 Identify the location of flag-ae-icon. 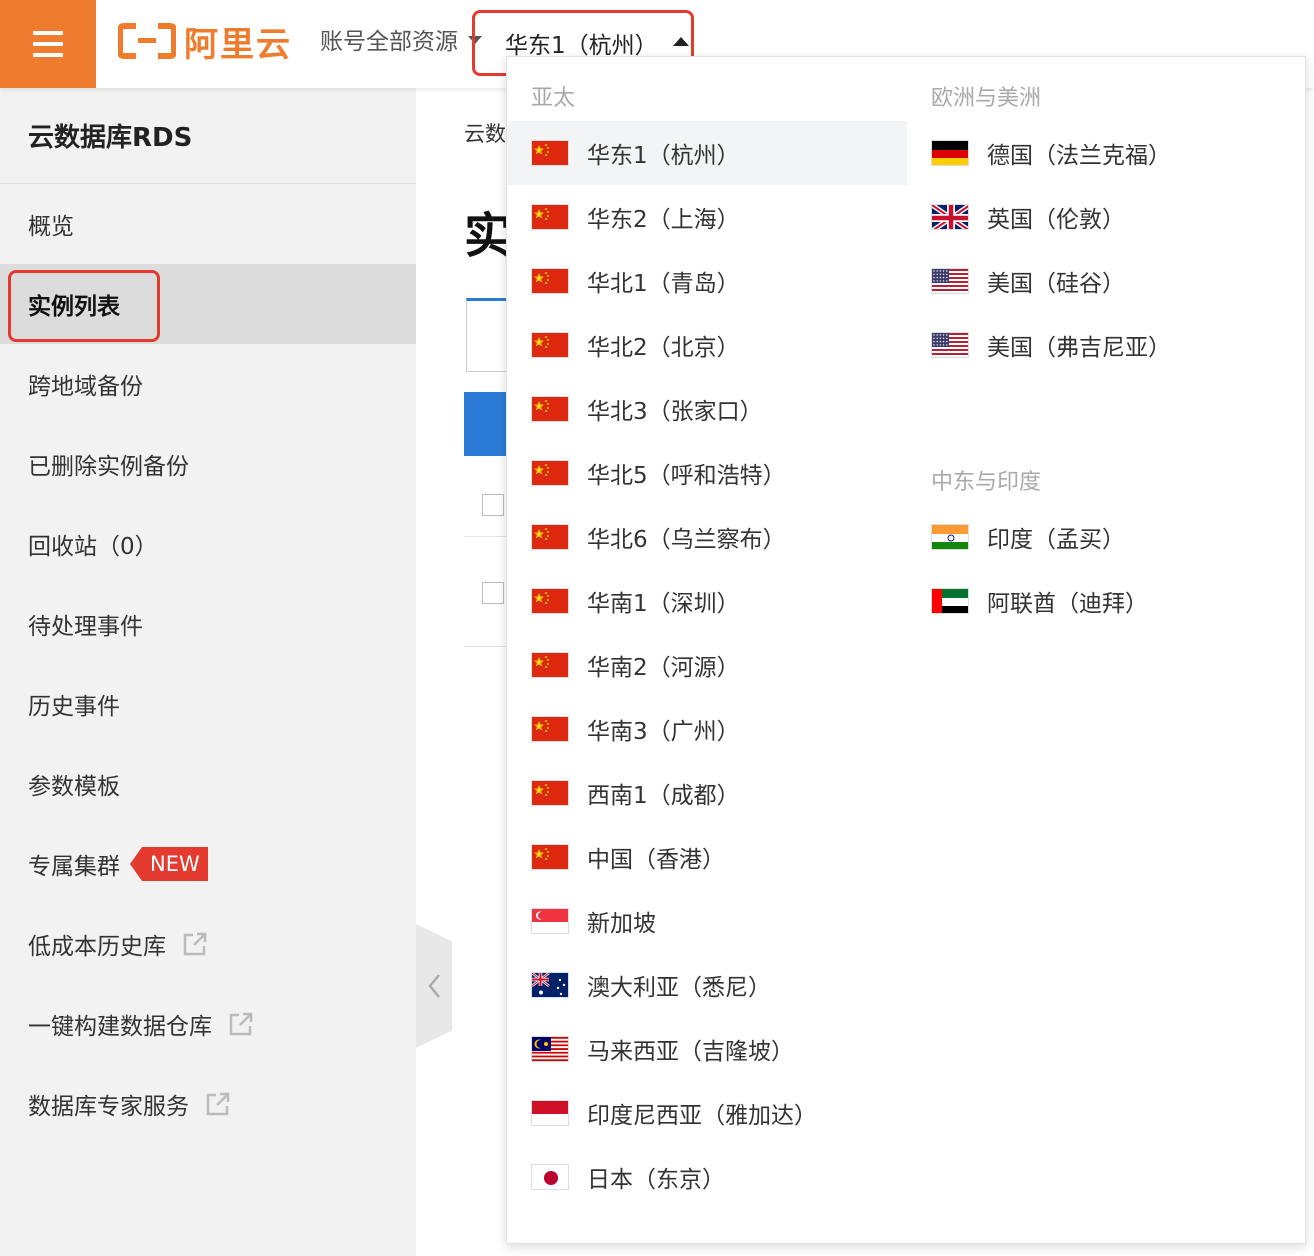
(950, 601).